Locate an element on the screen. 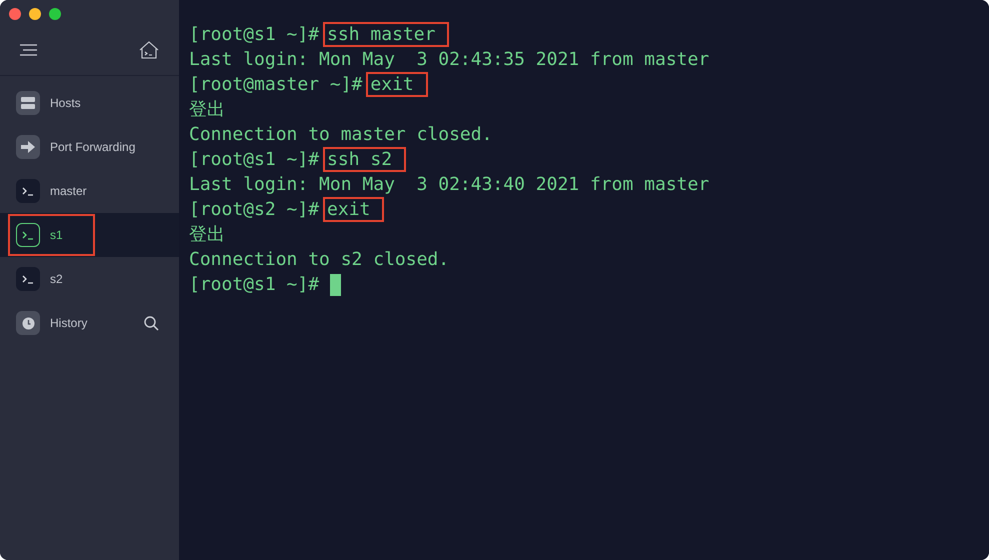  search-icon is located at coordinates (151, 323).